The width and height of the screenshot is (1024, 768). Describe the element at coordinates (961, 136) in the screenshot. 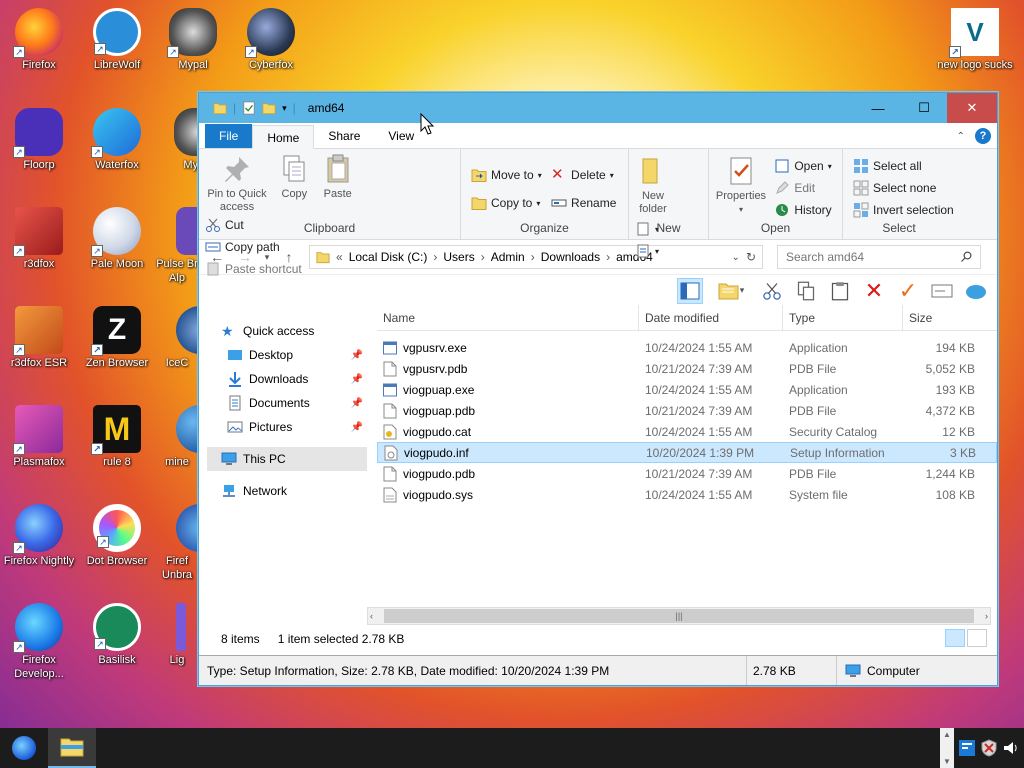

I see `chevron-up-icon: ⌃` at that location.